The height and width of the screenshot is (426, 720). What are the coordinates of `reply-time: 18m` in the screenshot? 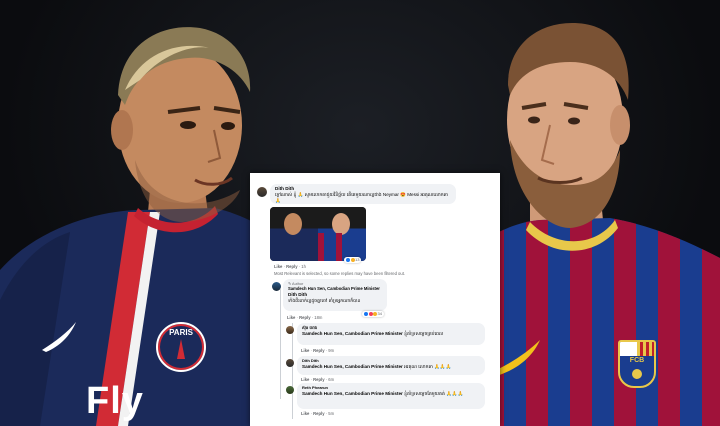 It's located at (318, 317).